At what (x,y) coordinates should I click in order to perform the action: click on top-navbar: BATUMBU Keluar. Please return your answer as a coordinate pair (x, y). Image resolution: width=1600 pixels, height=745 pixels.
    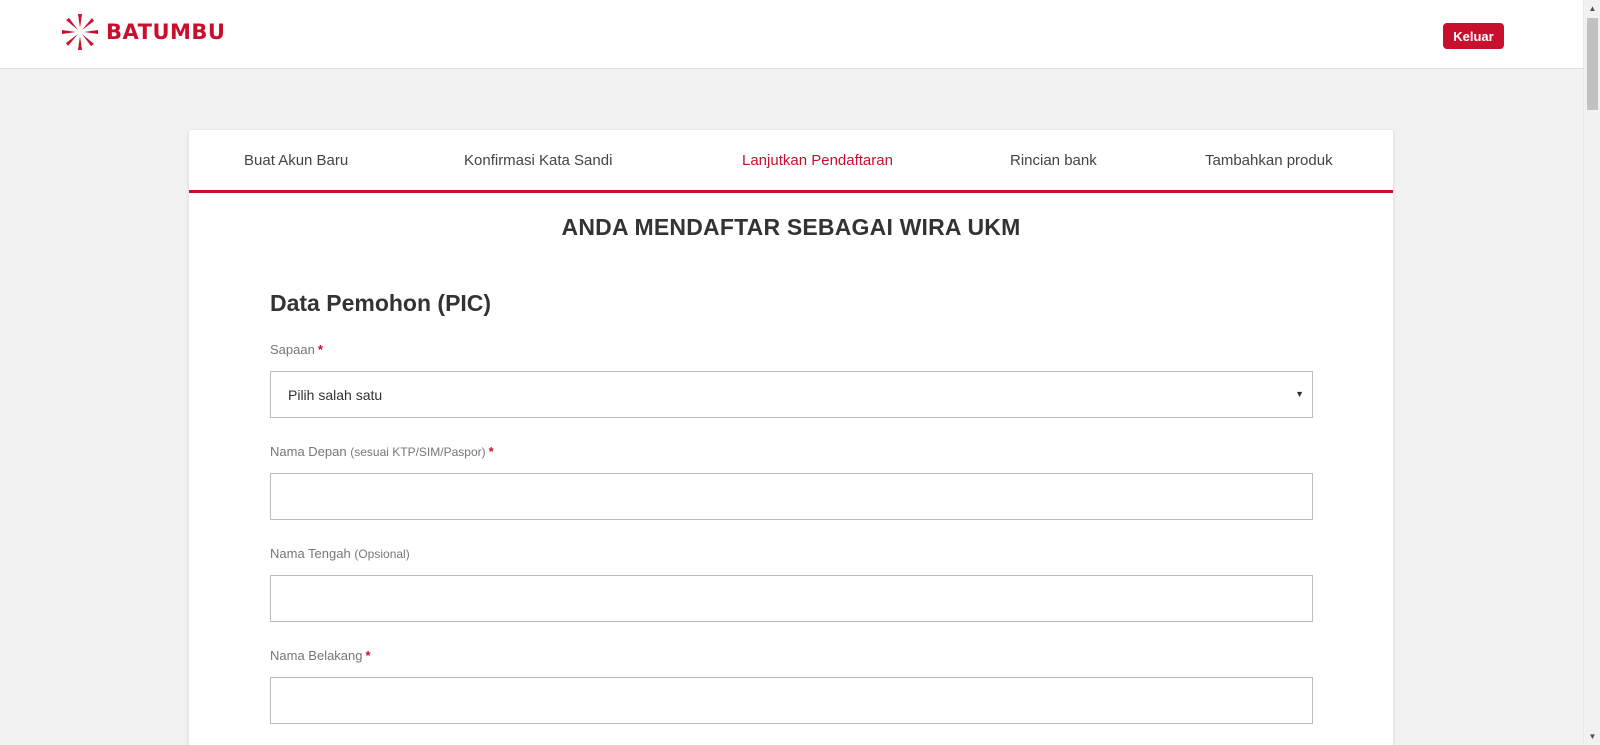
    Looking at the image, I should click on (791, 34).